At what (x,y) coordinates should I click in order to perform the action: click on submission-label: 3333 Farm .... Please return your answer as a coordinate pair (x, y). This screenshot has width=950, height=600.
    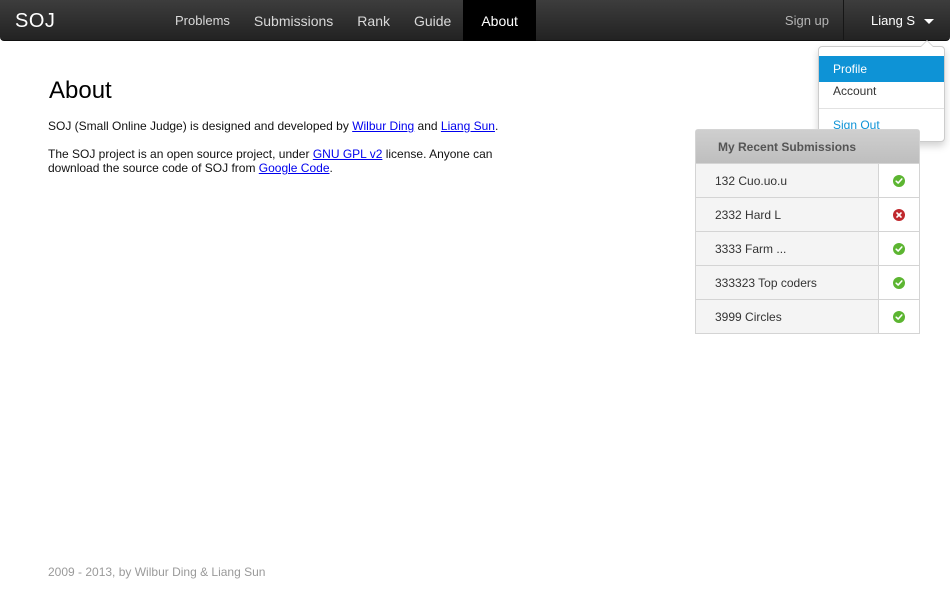
    Looking at the image, I should click on (787, 248).